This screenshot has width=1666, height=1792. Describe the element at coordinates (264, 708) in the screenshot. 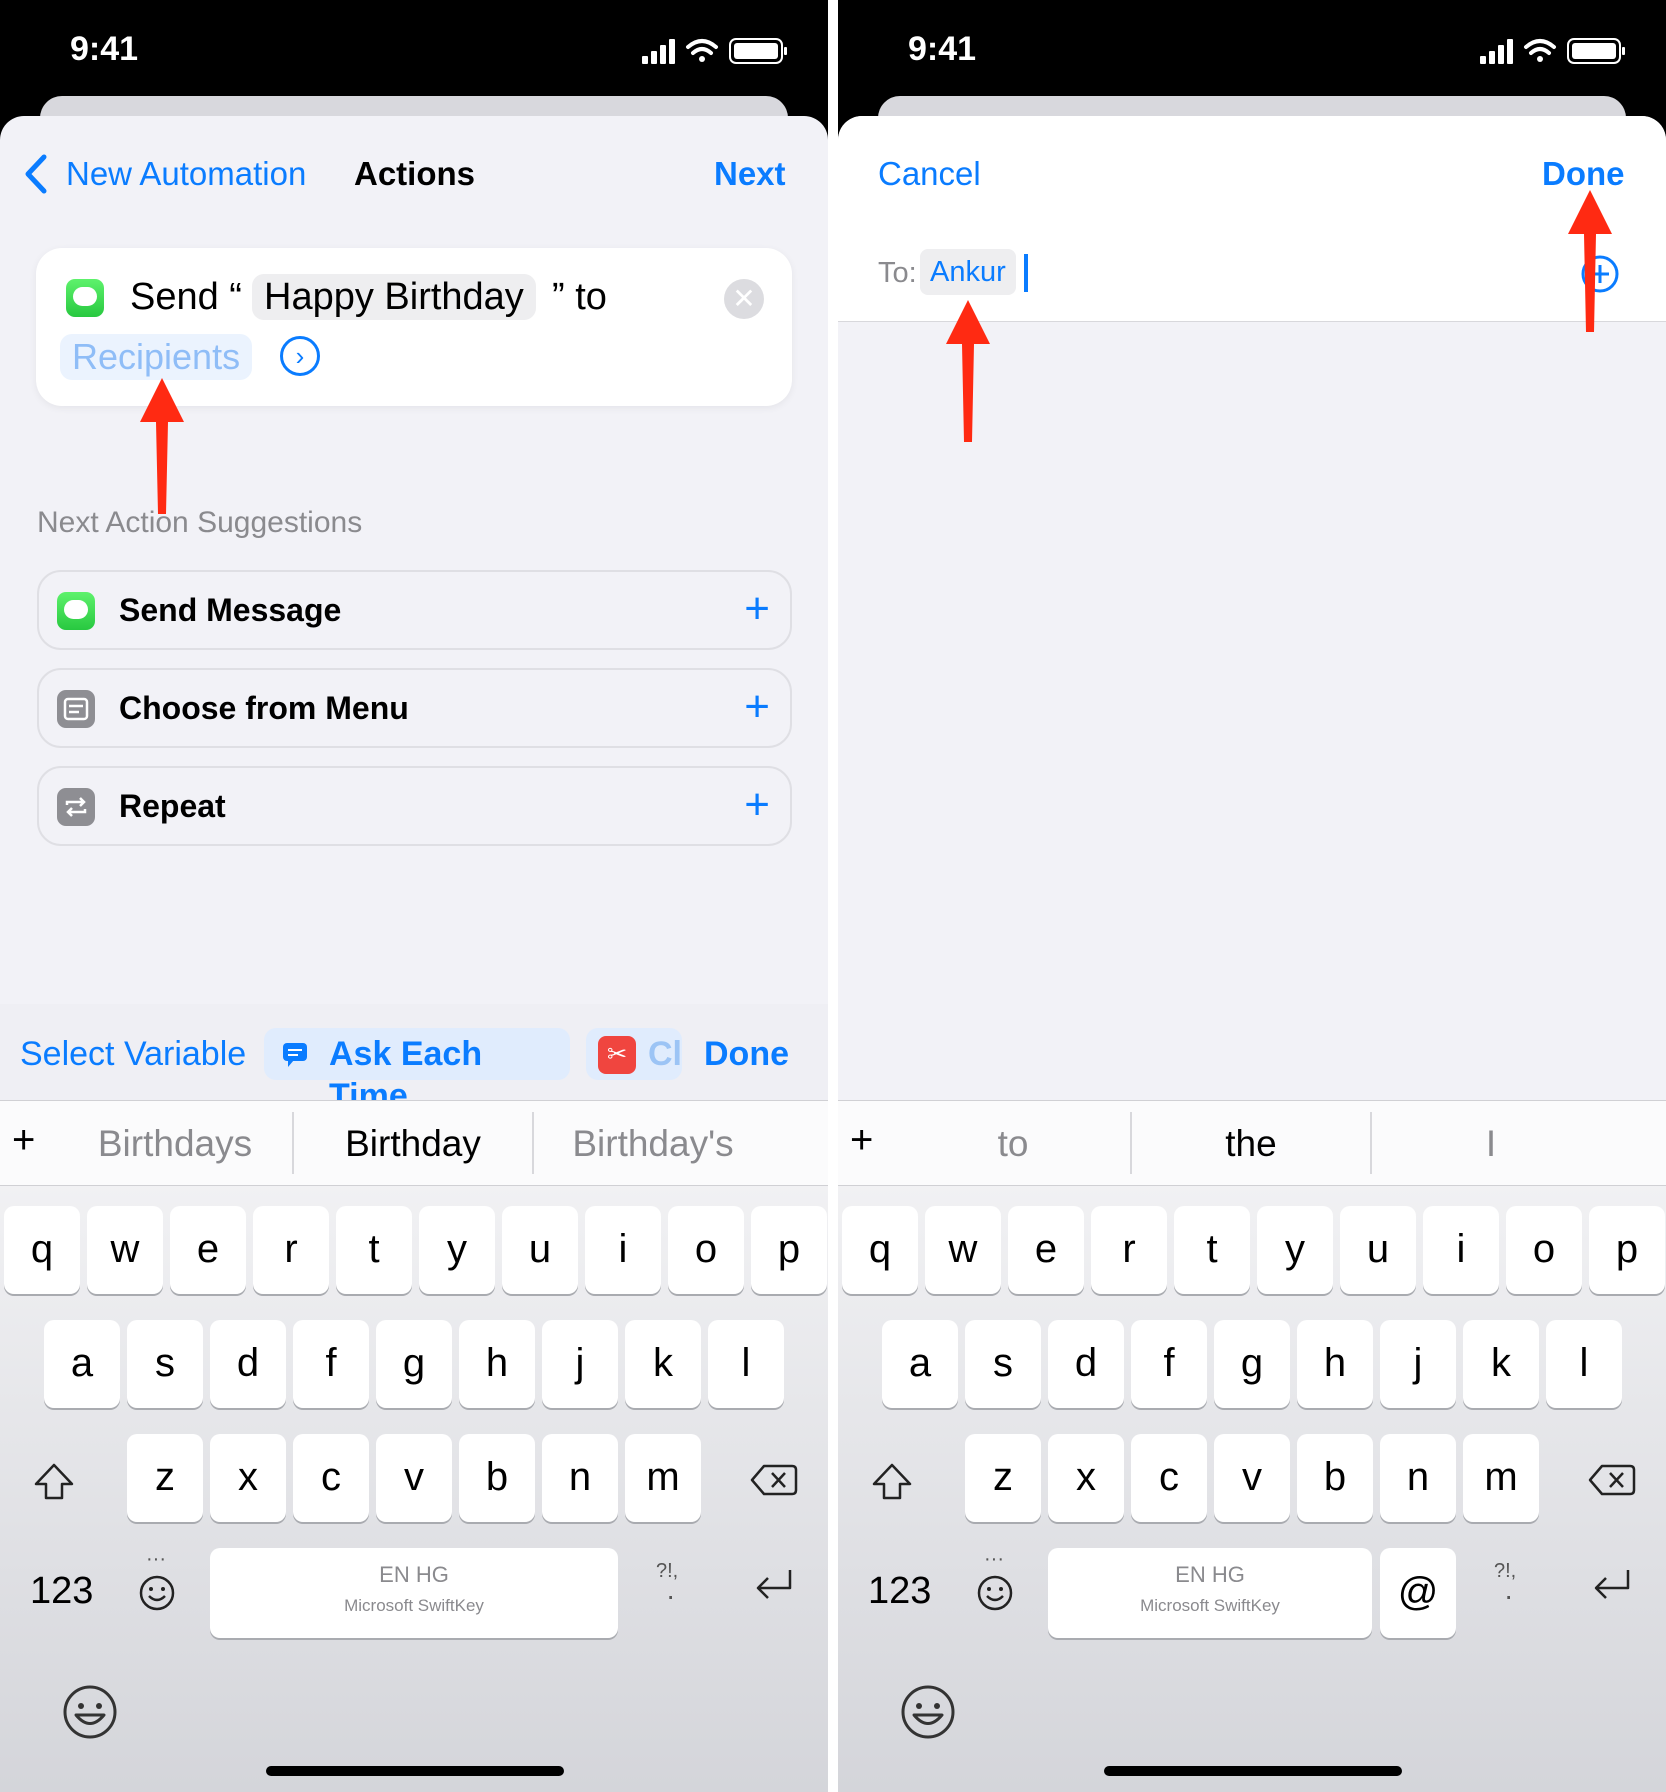

I see `suggestion-label: Choose from Menu` at that location.